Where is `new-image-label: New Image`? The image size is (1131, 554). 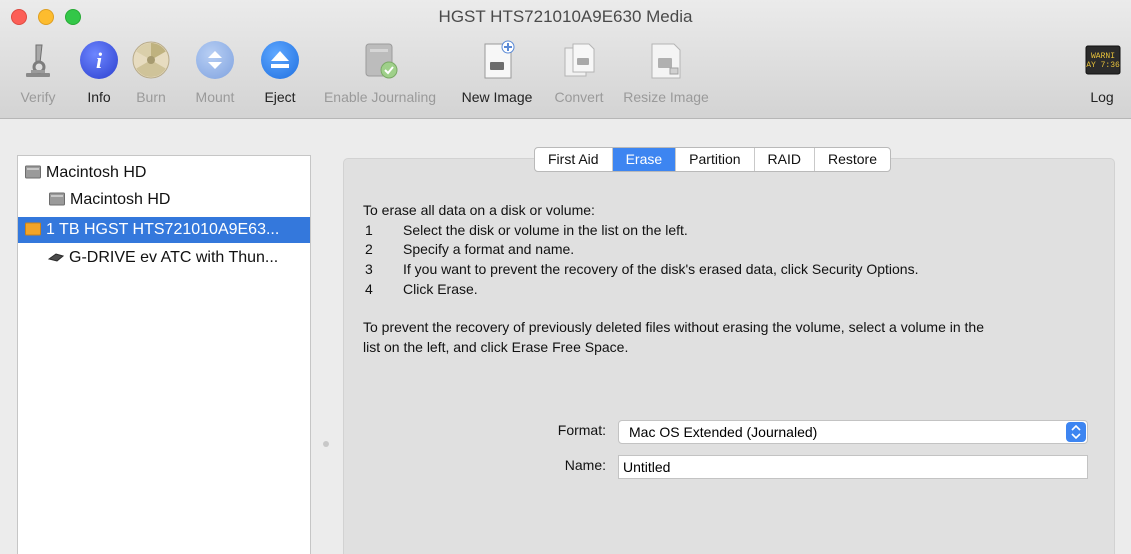
new-image-label: New Image is located at coordinates (497, 97).